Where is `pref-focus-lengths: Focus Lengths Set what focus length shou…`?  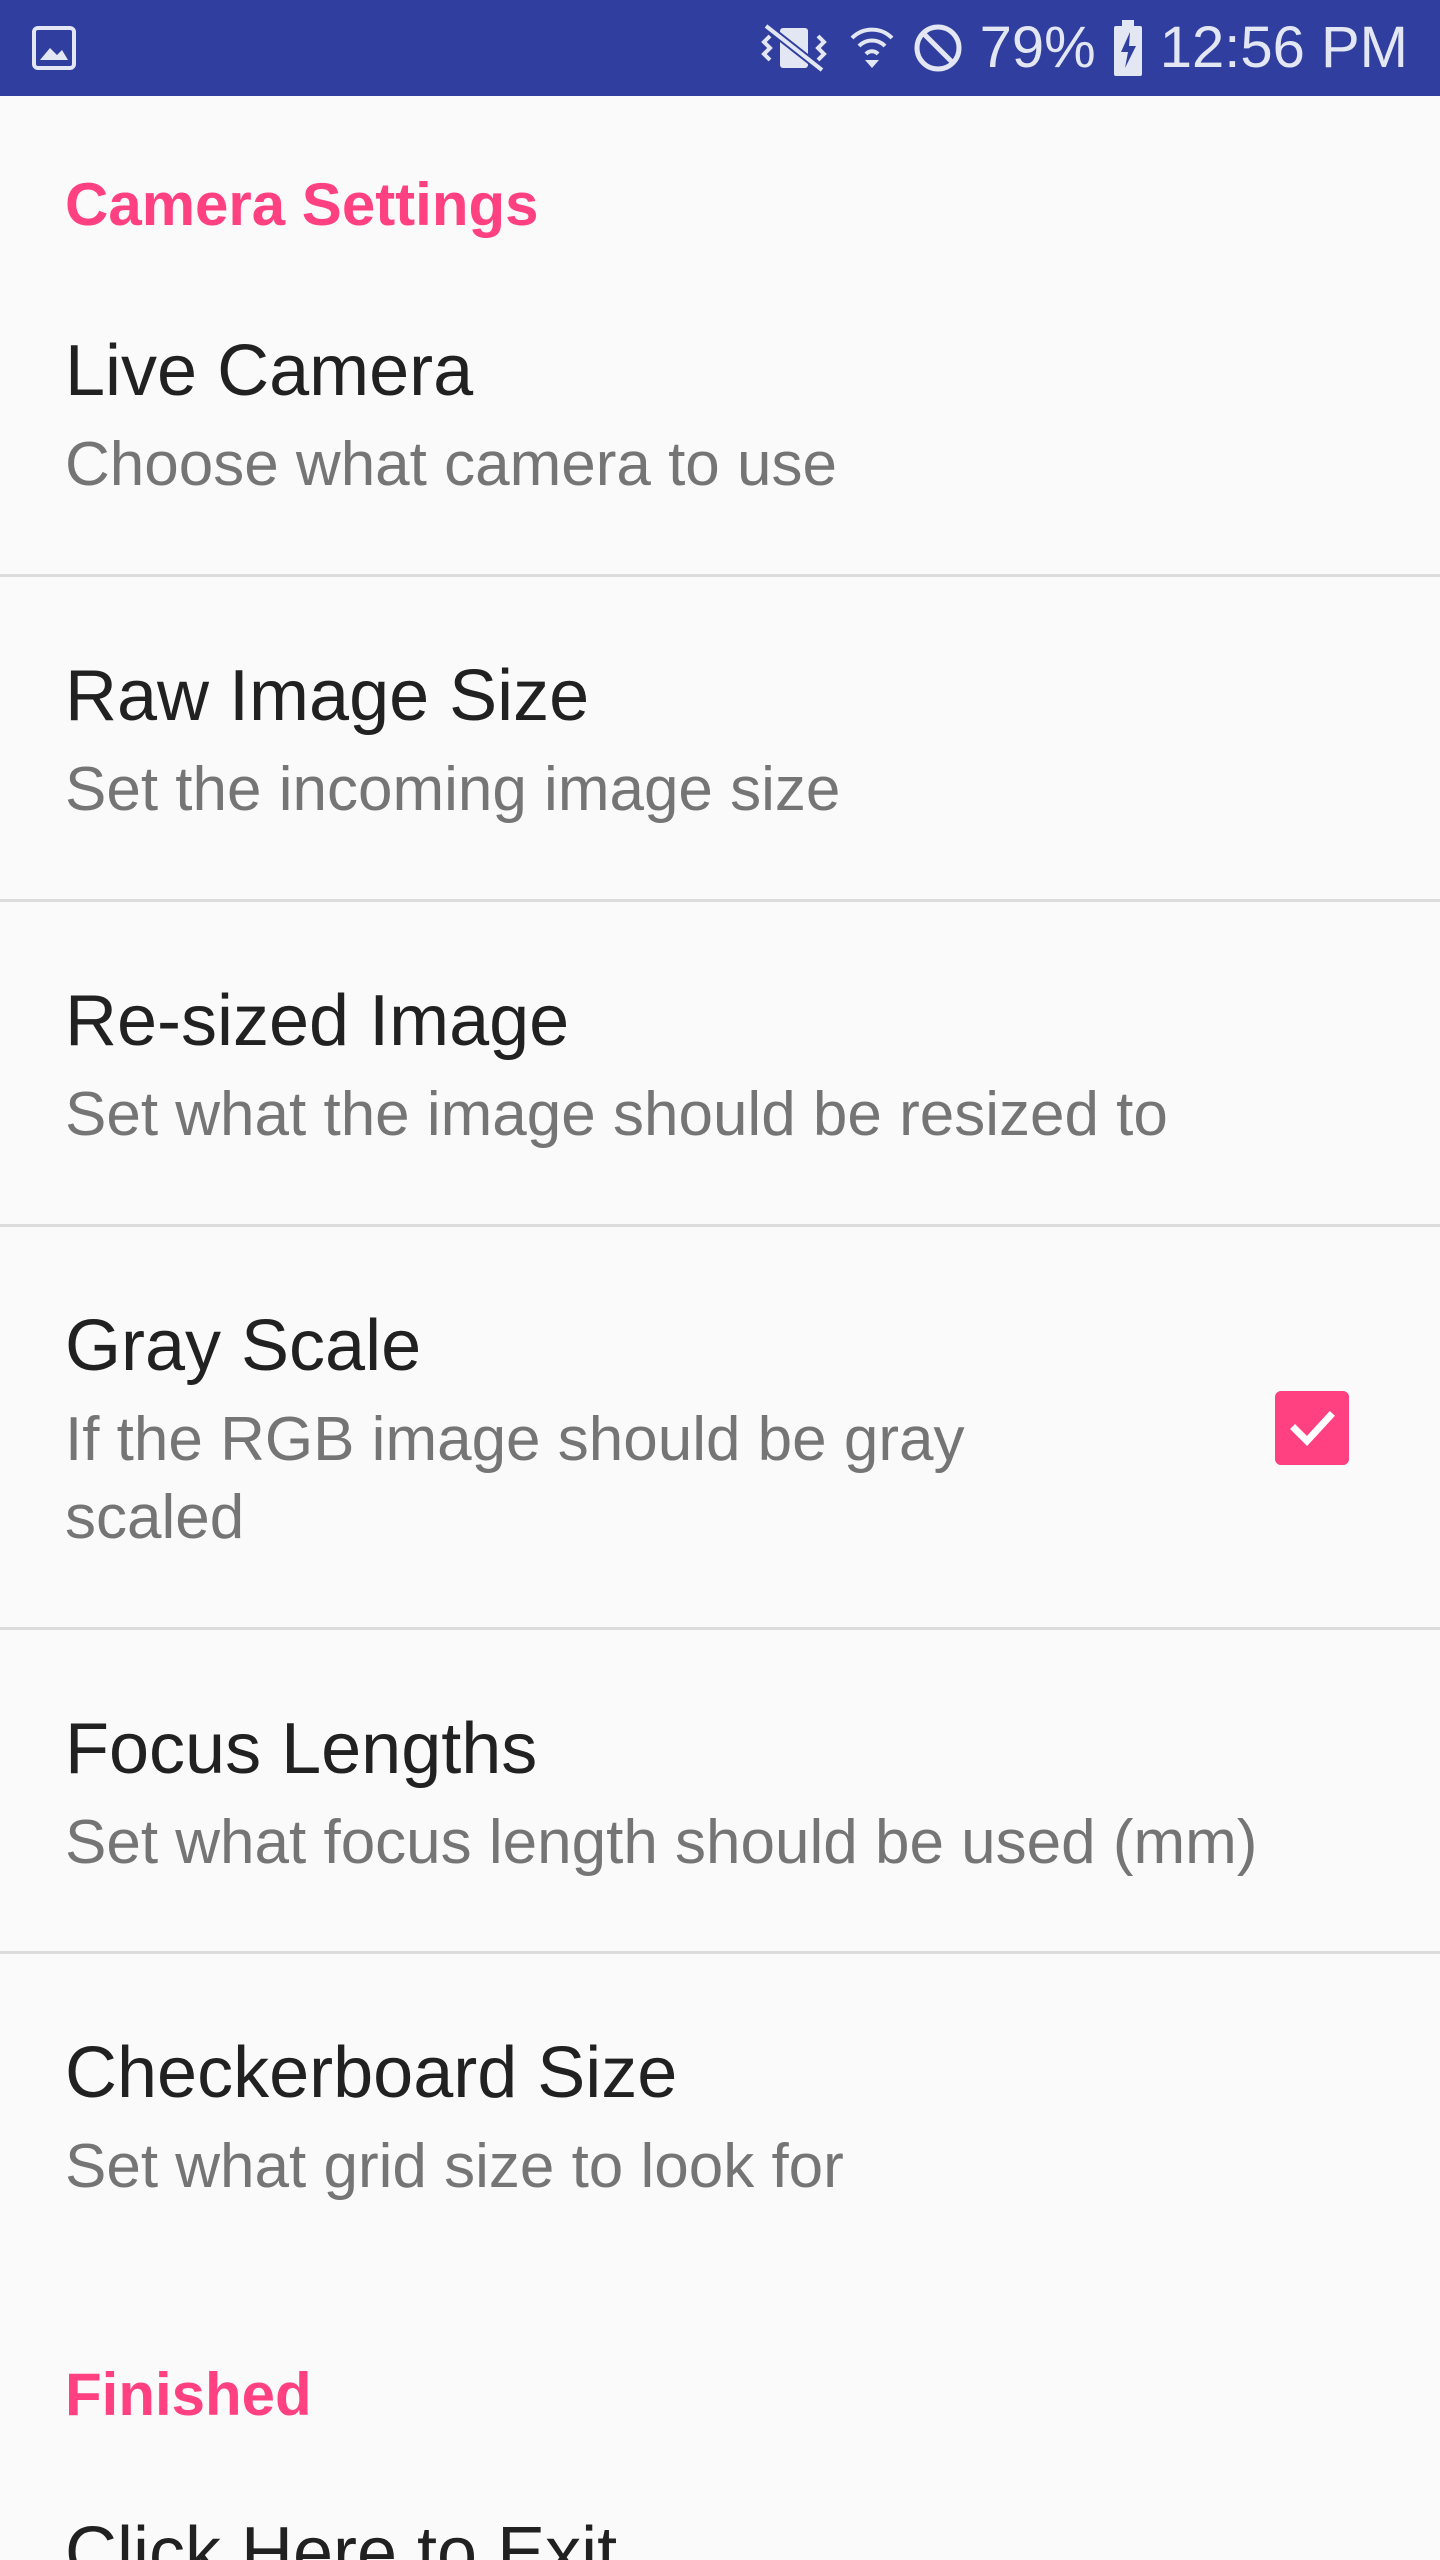 pref-focus-lengths: Focus Lengths Set what focus length shou… is located at coordinates (720, 1791).